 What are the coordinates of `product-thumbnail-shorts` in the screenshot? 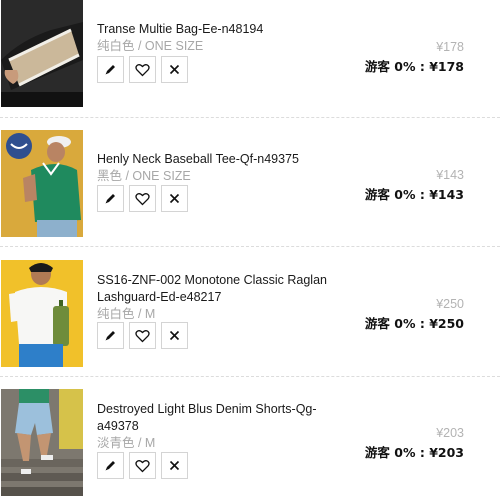 It's located at (42, 442).